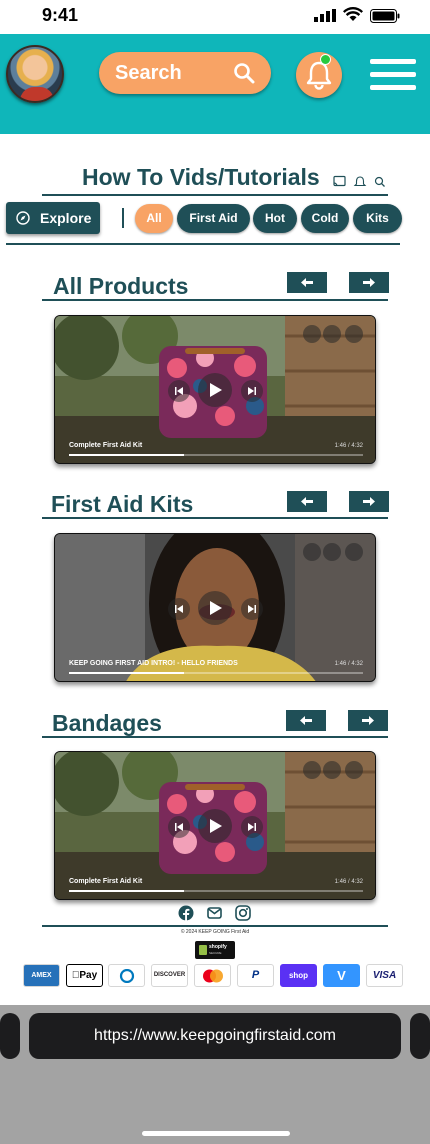 This screenshot has width=430, height=1144. Describe the element at coordinates (215, 926) in the screenshot. I see `footer-divider` at that location.